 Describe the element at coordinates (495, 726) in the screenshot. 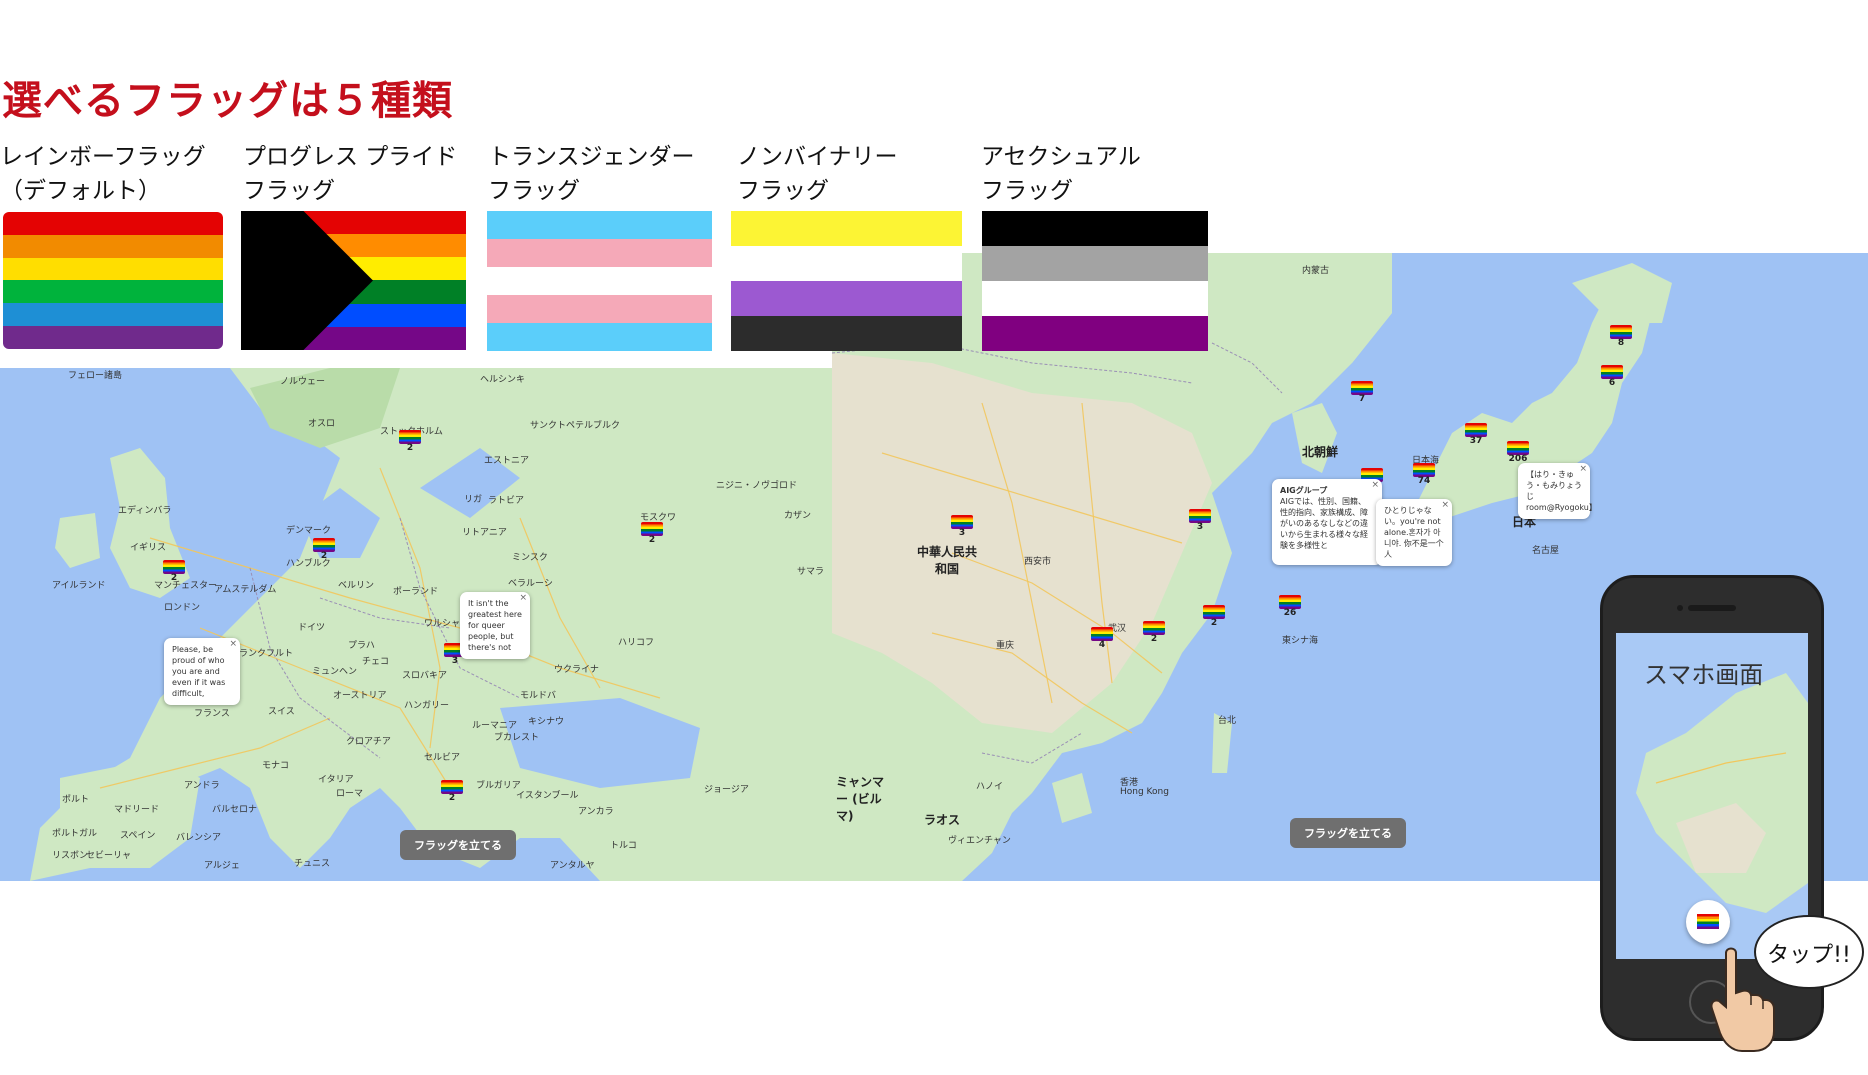

I see `map-label: ルーマニア` at that location.